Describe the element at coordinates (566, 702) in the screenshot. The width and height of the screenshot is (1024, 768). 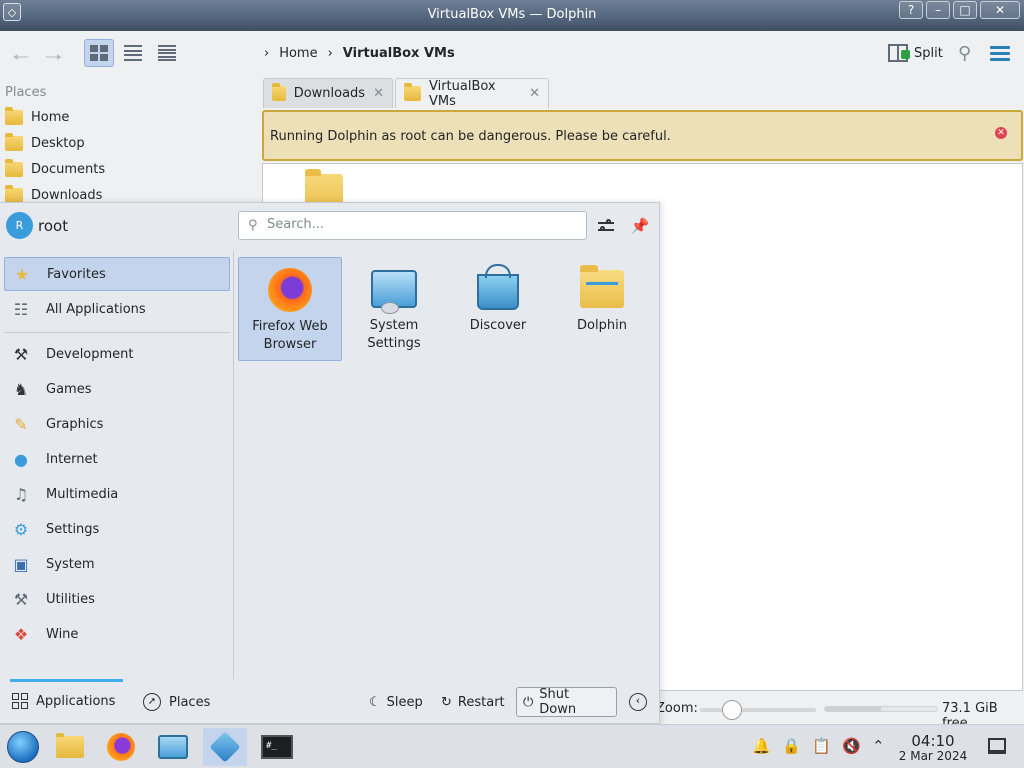
I see `shutdown-button: ⏻ Shut Down` at that location.